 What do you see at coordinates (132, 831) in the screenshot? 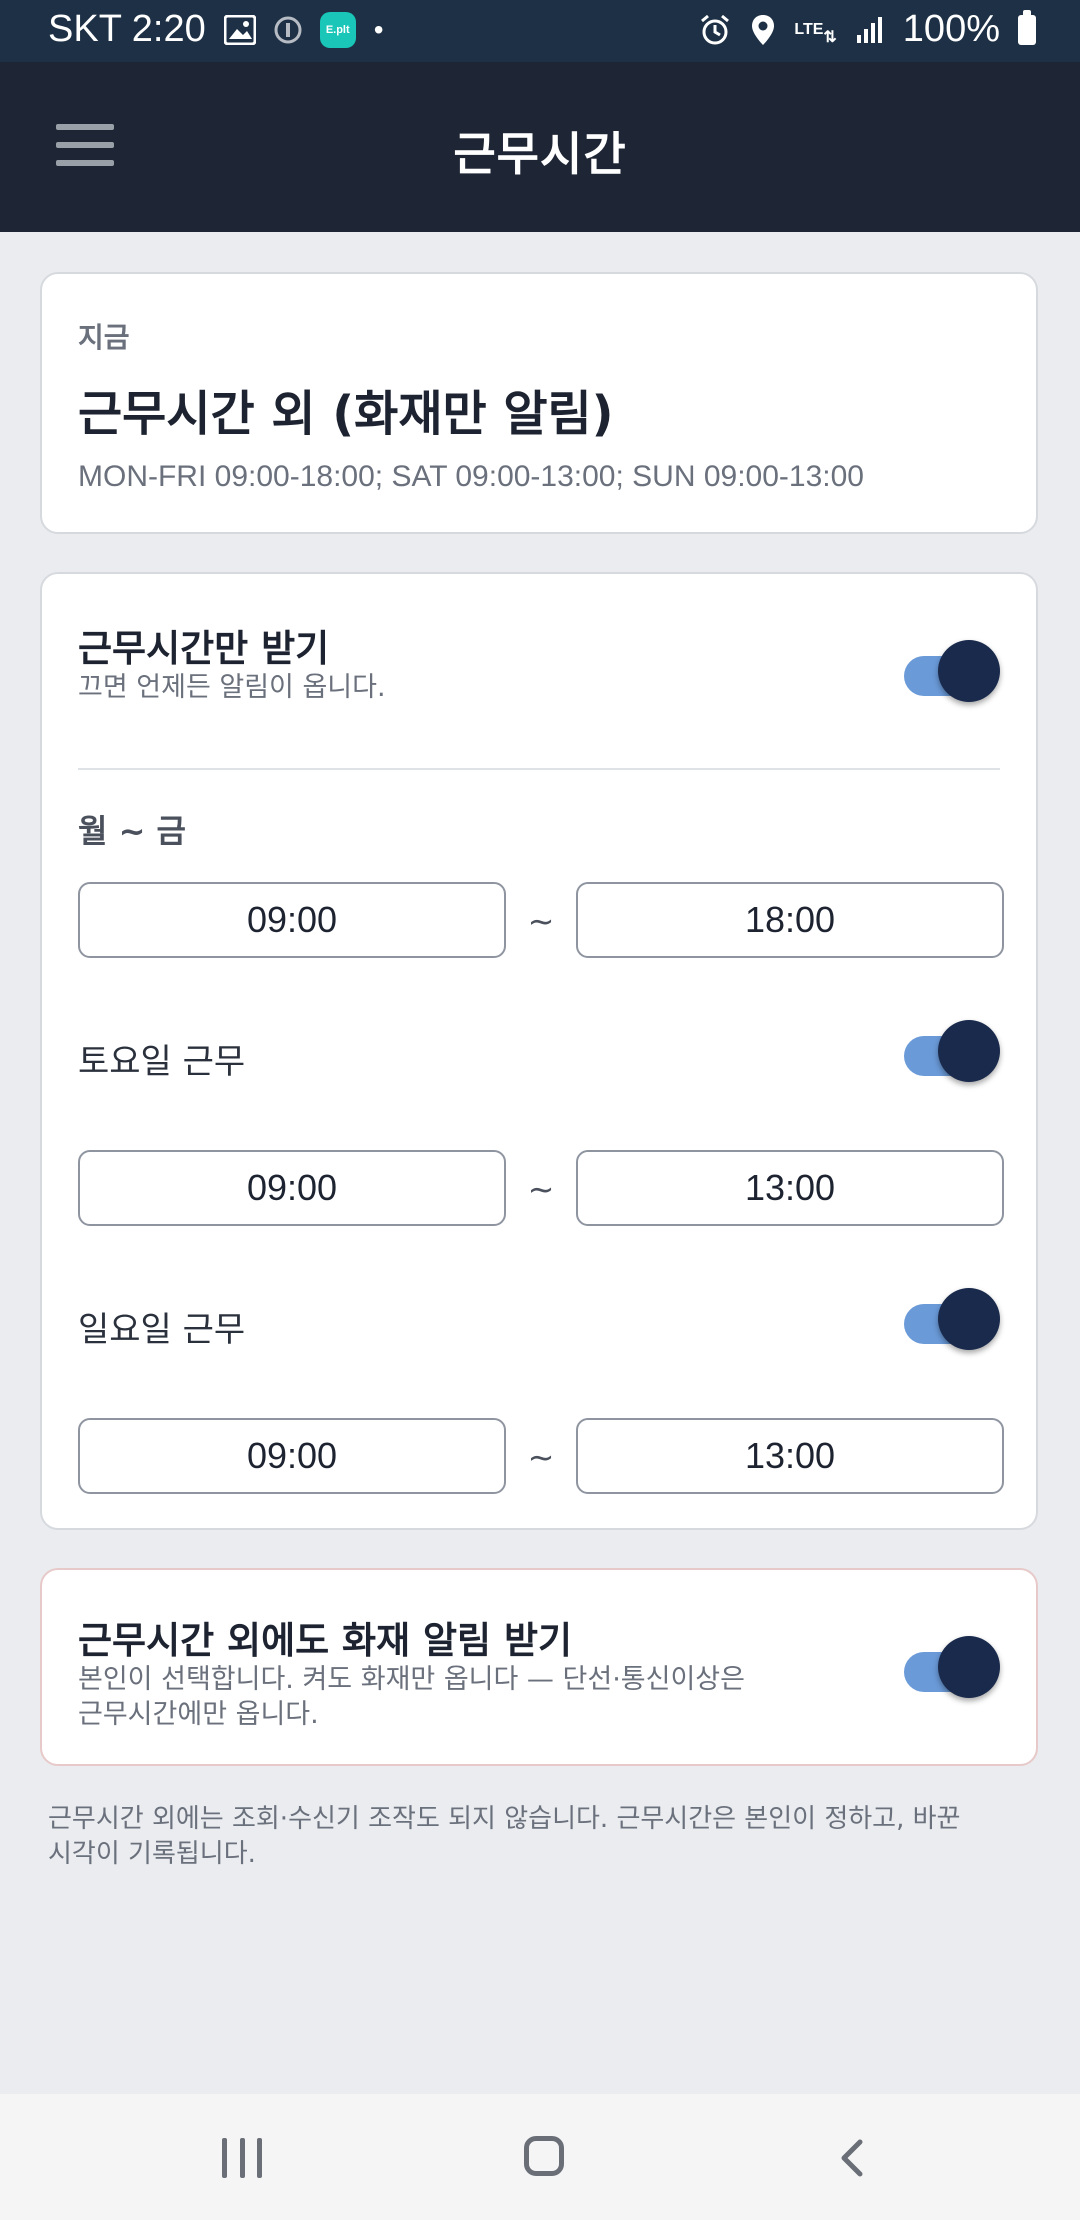
I see `weekday-label: 월 ~ 금` at bounding box center [132, 831].